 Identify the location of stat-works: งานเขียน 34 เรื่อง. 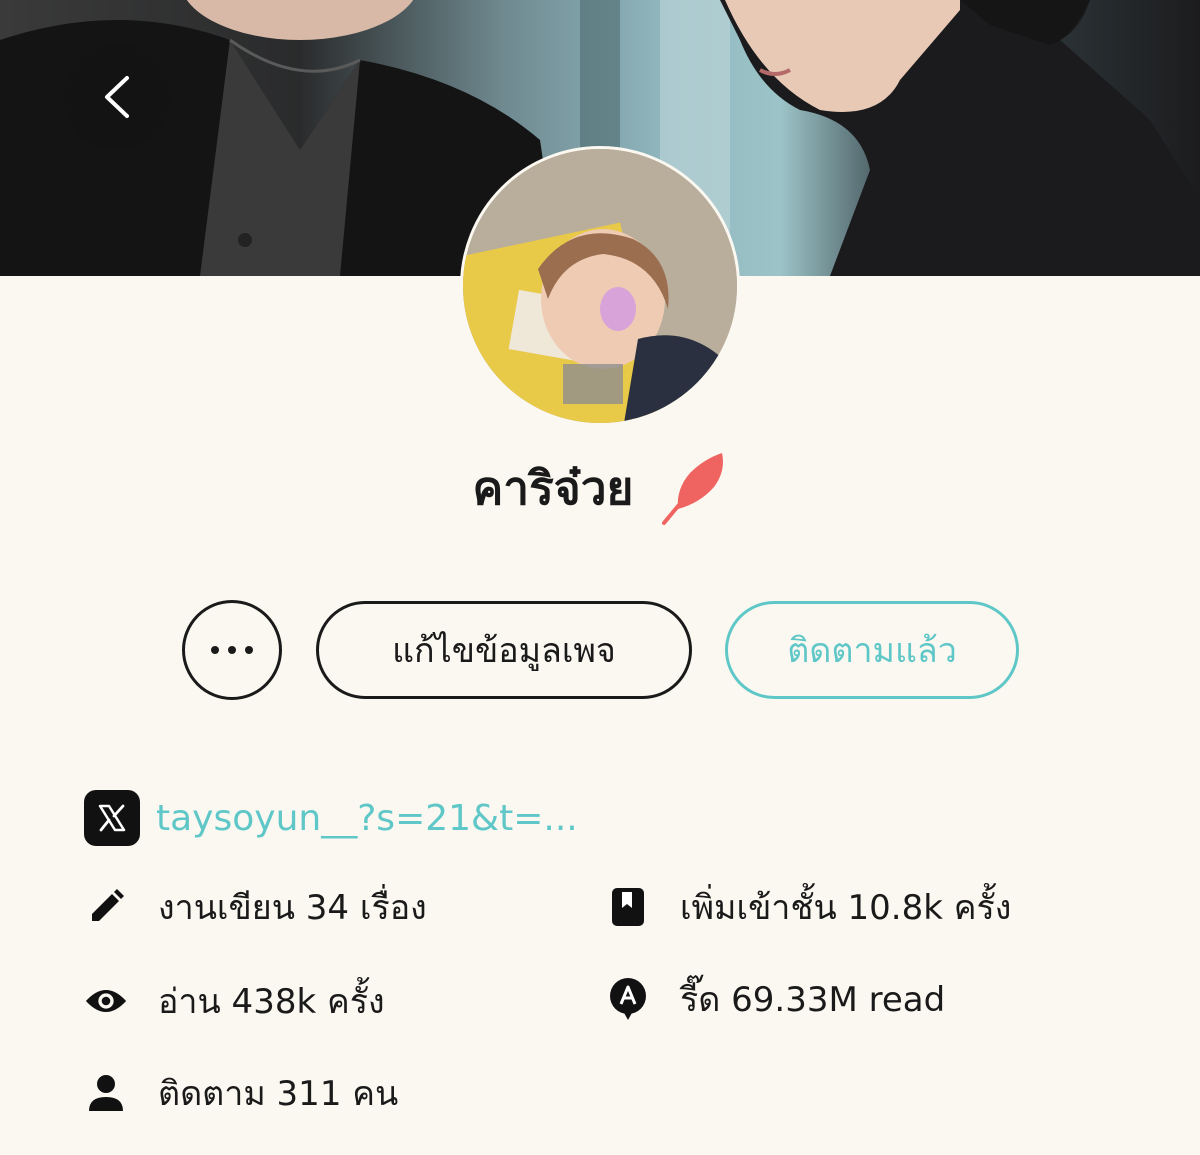
(255, 907).